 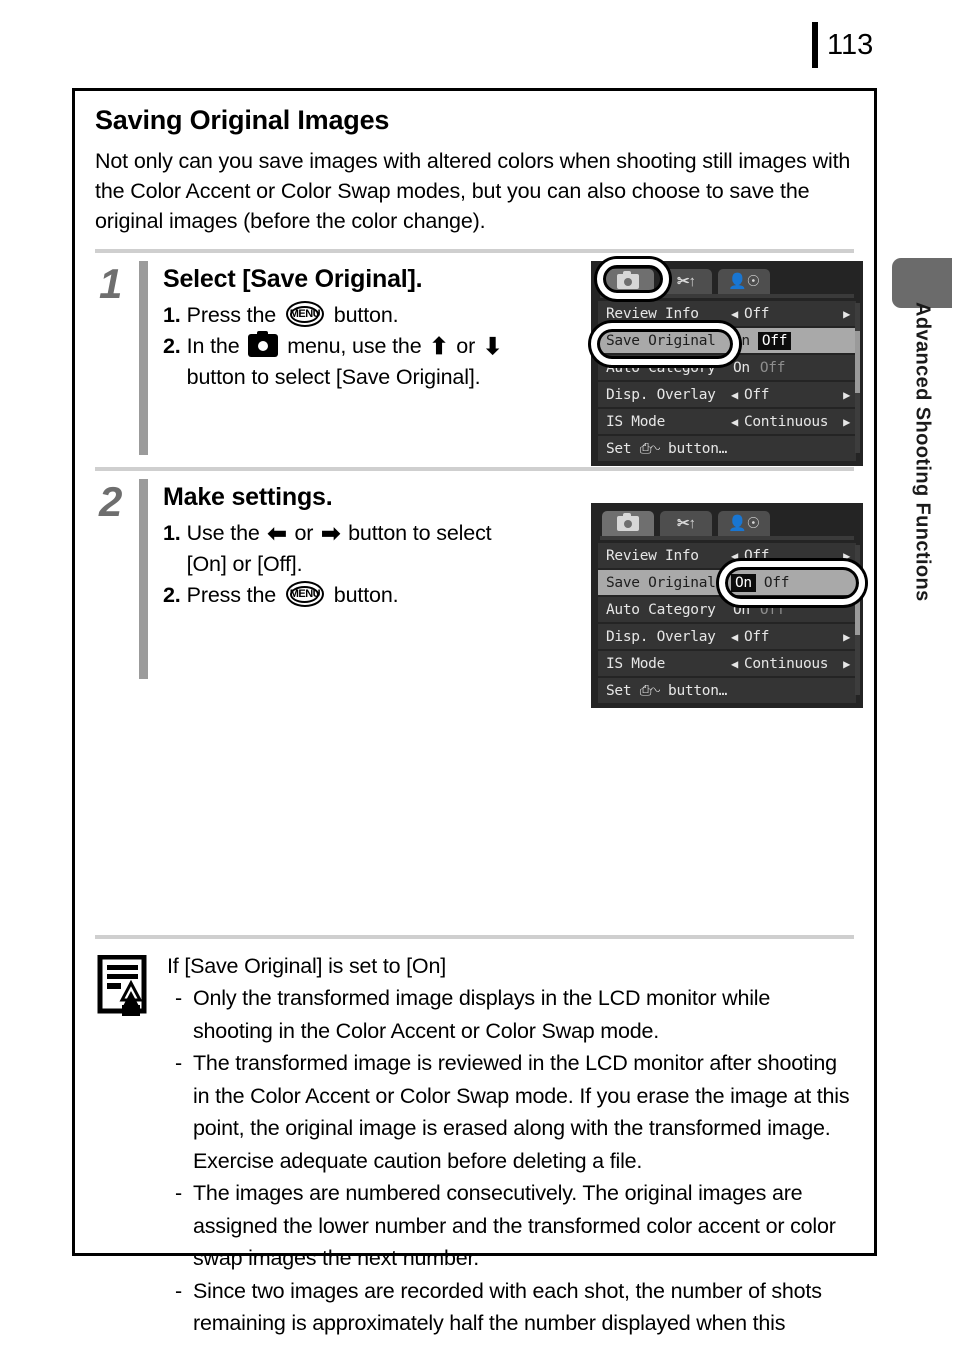 I want to click on lcd-1-row-save-original: Save Original On Off, so click(x=727, y=340).